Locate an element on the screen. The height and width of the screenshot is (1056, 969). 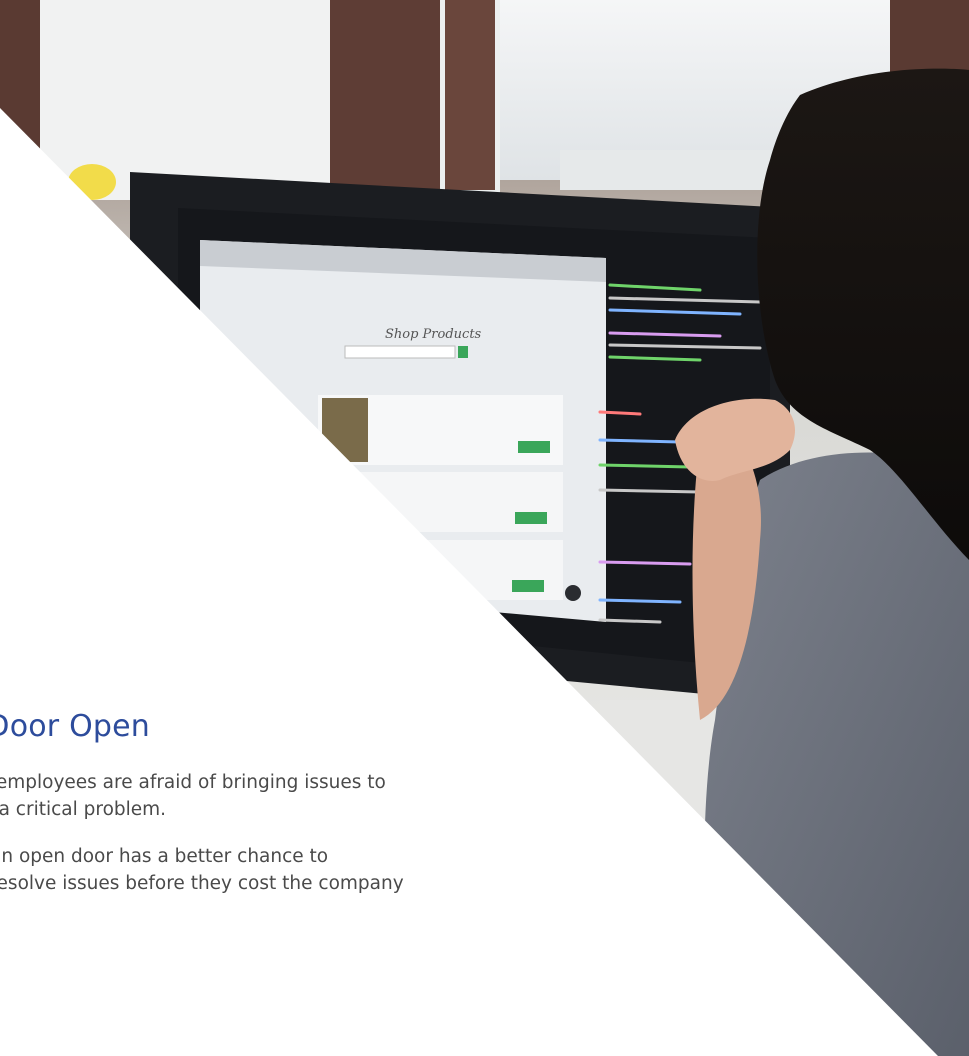
yellow-object is located at coordinates (92, 182).